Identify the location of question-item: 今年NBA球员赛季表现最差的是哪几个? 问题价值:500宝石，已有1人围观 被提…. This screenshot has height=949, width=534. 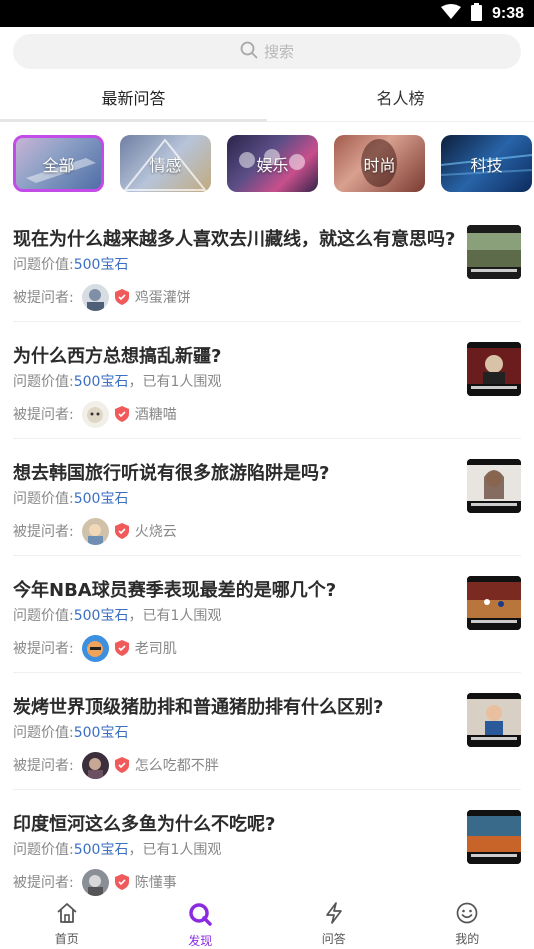
(267, 614).